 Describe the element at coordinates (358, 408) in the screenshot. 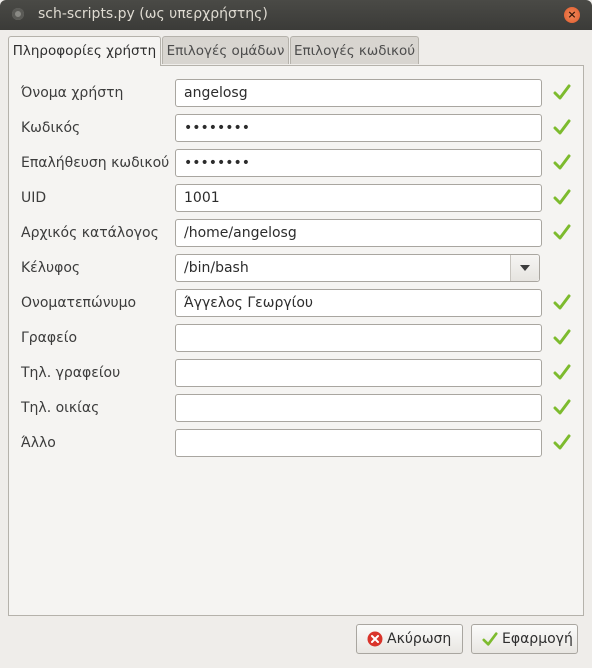

I see `home-phone-field` at that location.